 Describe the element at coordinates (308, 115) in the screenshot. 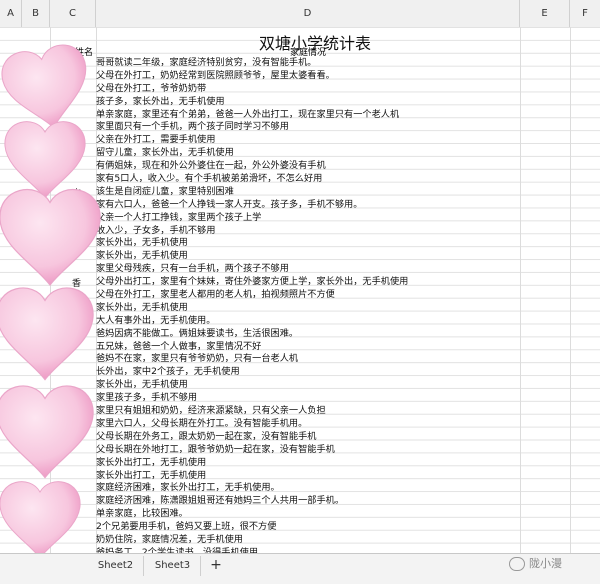

I see `table-row: 单亲家庭，家里还有个弟弟，爸爸一人外出打工，现在家里只有一个老人机` at that location.